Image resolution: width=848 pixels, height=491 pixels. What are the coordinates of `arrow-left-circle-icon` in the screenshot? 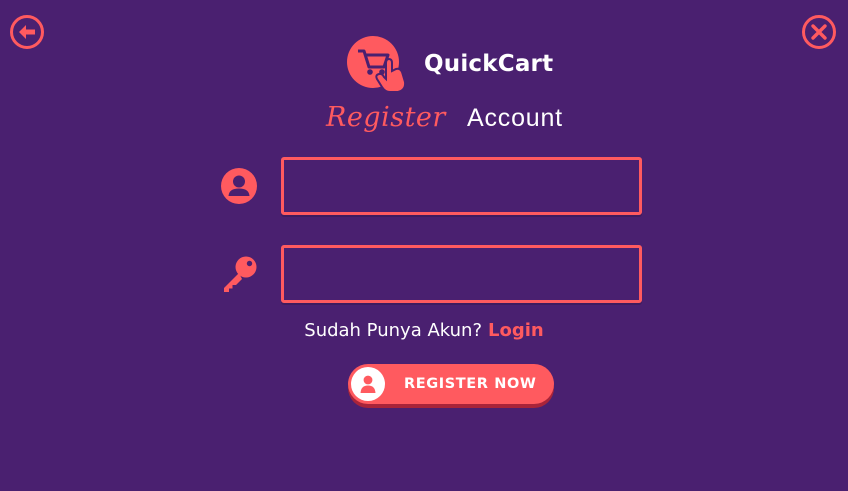 It's located at (27, 32).